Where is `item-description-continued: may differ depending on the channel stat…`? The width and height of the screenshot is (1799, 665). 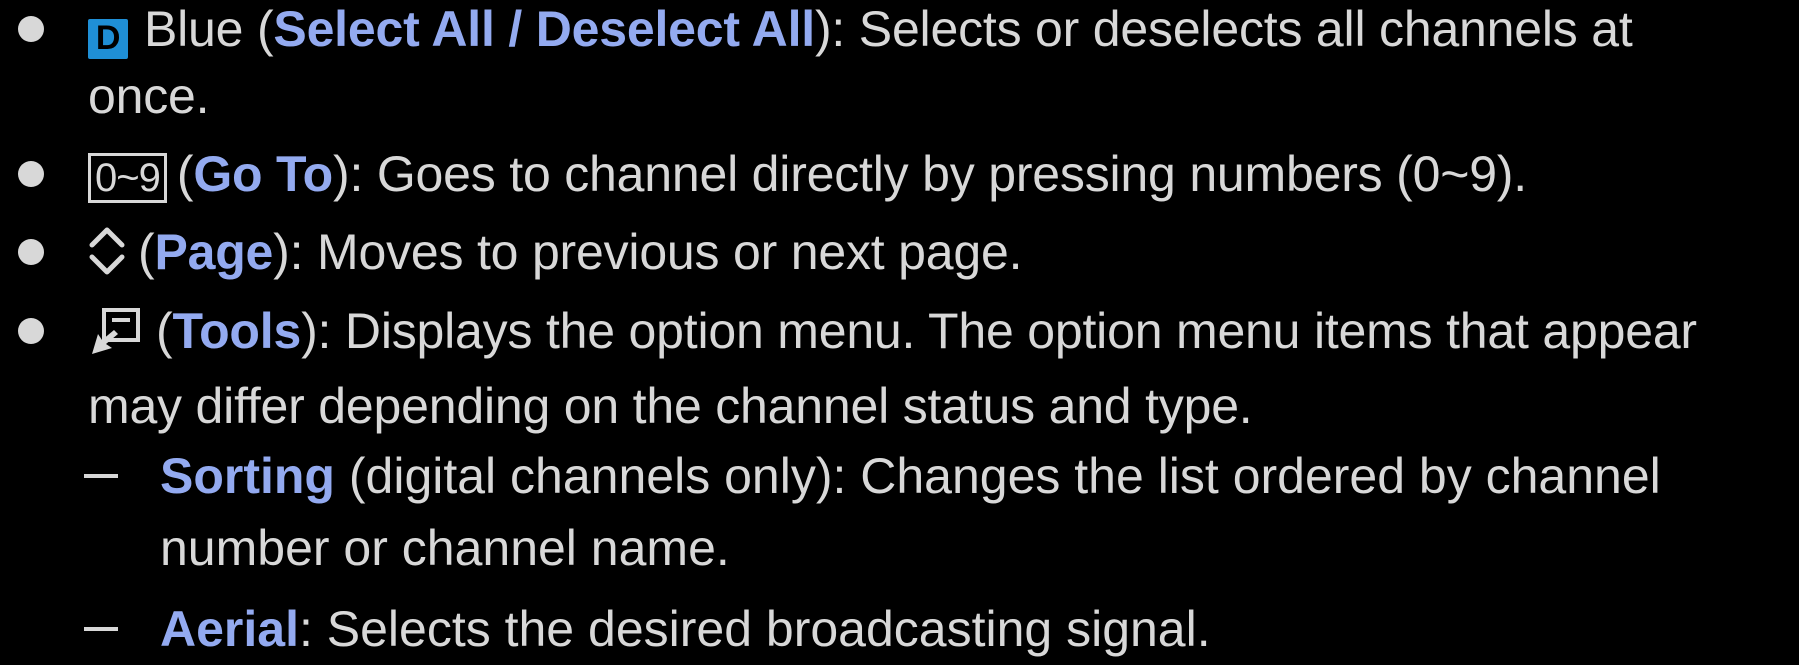 item-description-continued: may differ depending on the channel stat… is located at coordinates (670, 406).